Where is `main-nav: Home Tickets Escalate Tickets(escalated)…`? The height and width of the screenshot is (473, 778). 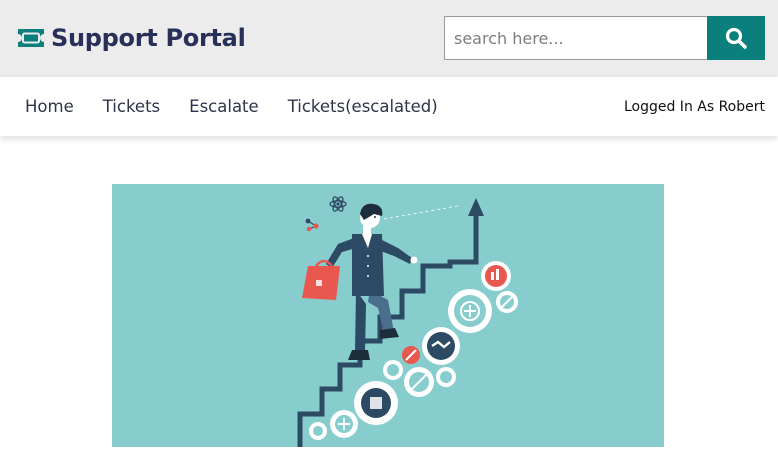
main-nav: Home Tickets Escalate Tickets(escalated)… is located at coordinates (389, 106).